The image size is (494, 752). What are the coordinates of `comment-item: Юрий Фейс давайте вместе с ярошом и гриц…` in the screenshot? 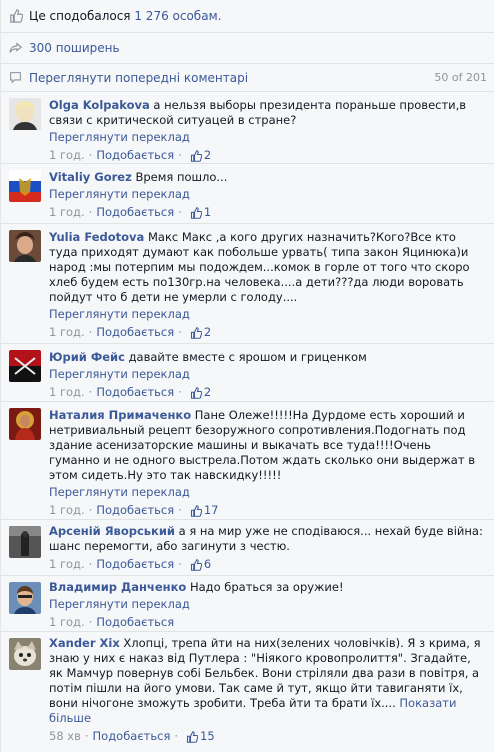 It's located at (247, 373).